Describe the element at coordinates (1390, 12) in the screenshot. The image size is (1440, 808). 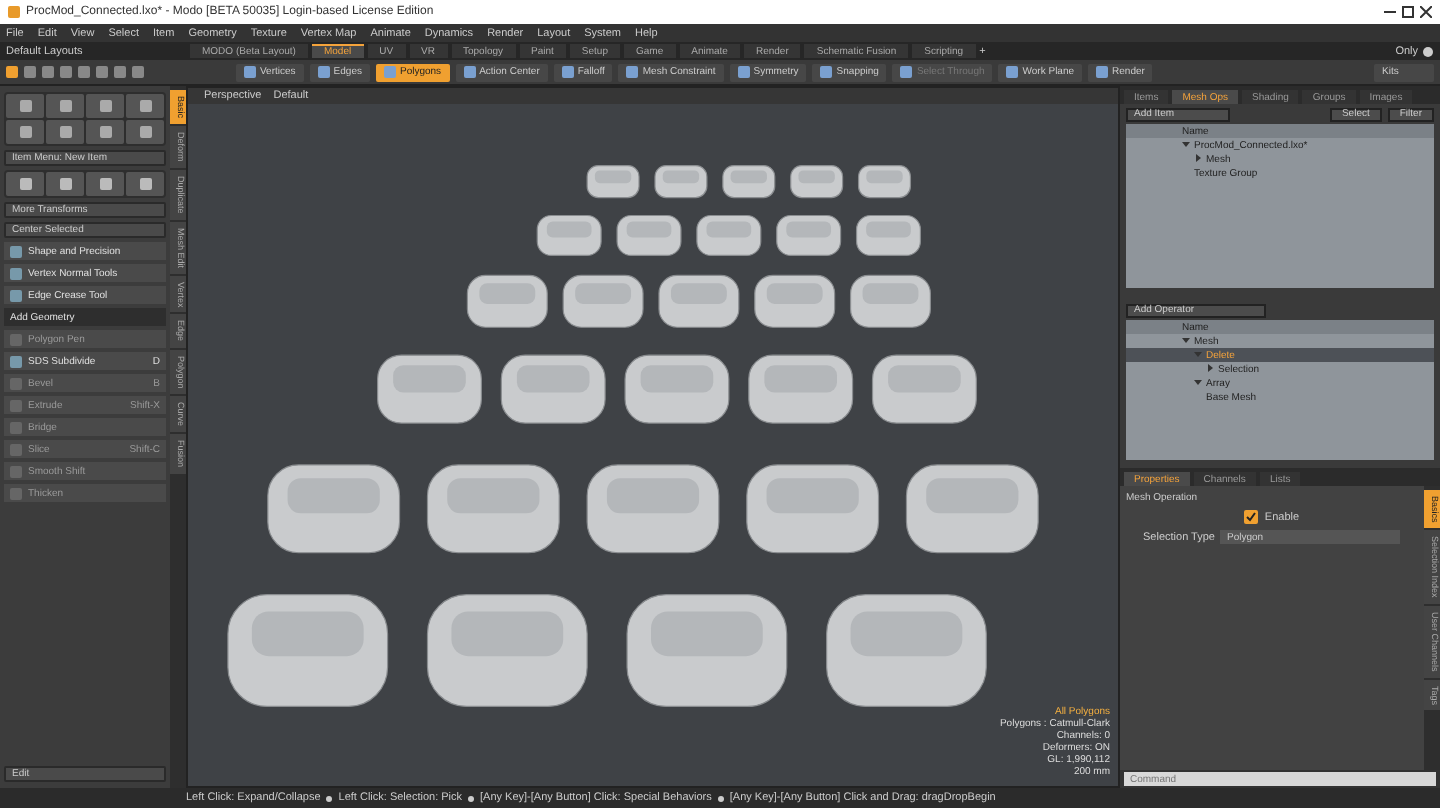
I see `minimize-icon` at that location.